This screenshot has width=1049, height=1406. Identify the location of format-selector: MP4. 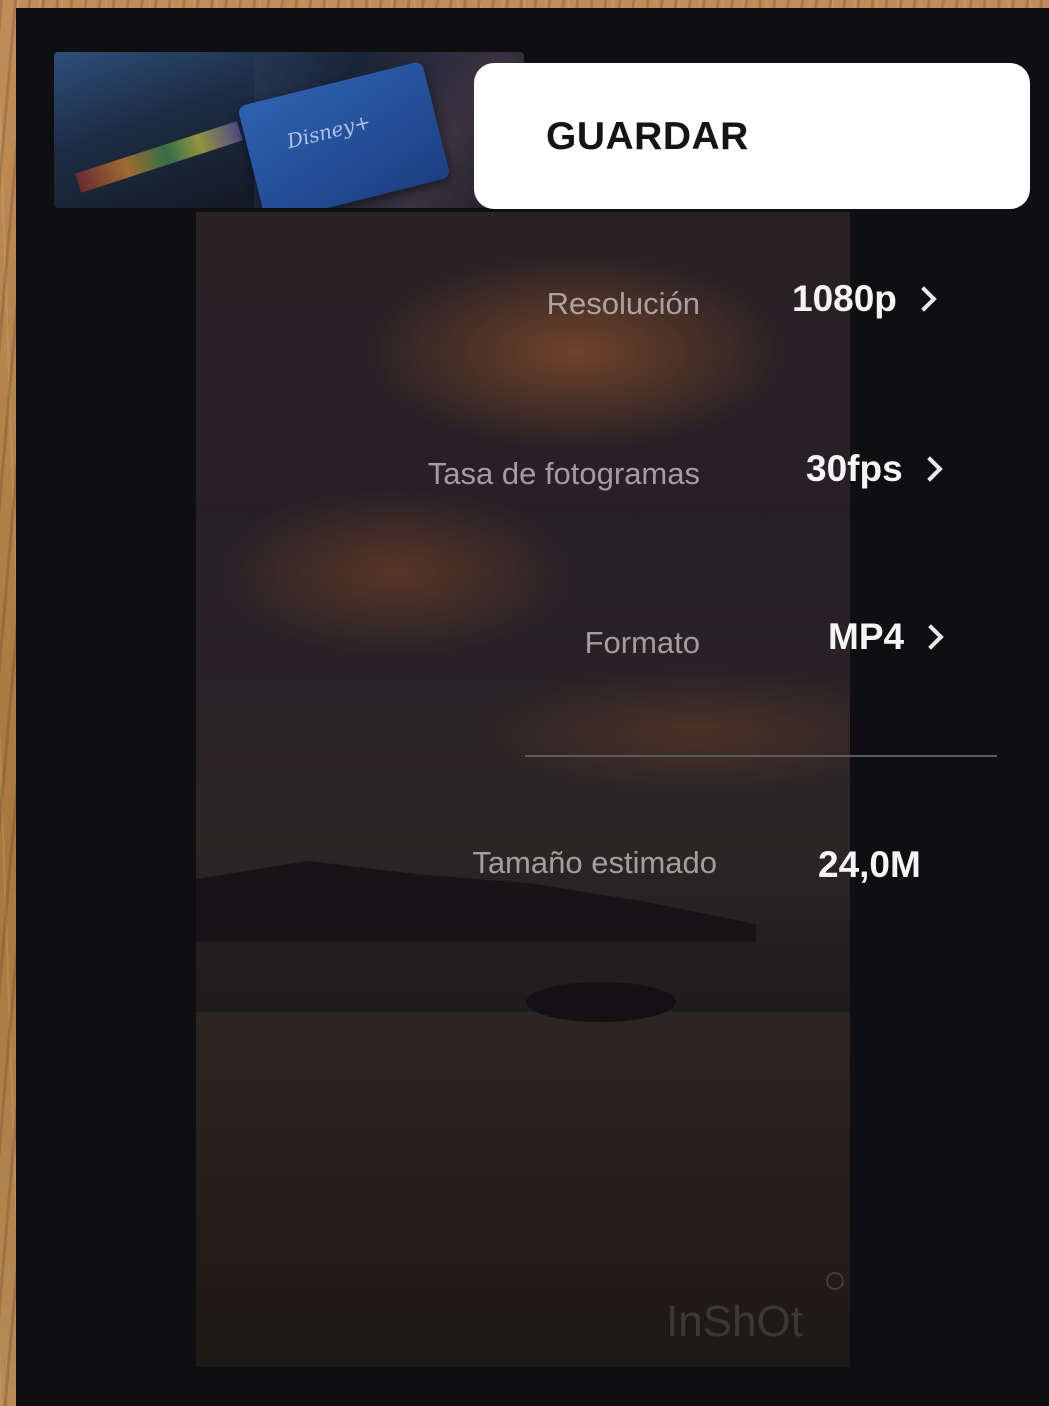
(886, 637).